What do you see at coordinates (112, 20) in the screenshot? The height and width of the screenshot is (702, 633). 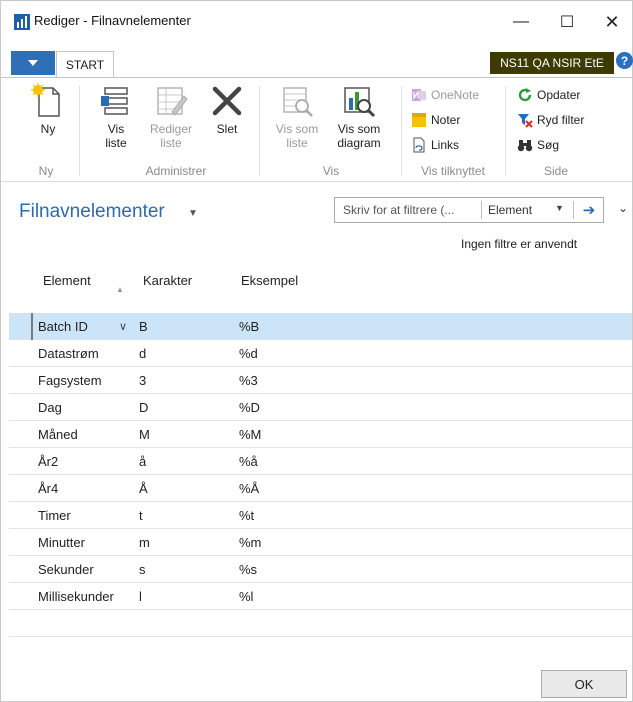 I see `window-title: Rediger - Filnavnelementer` at bounding box center [112, 20].